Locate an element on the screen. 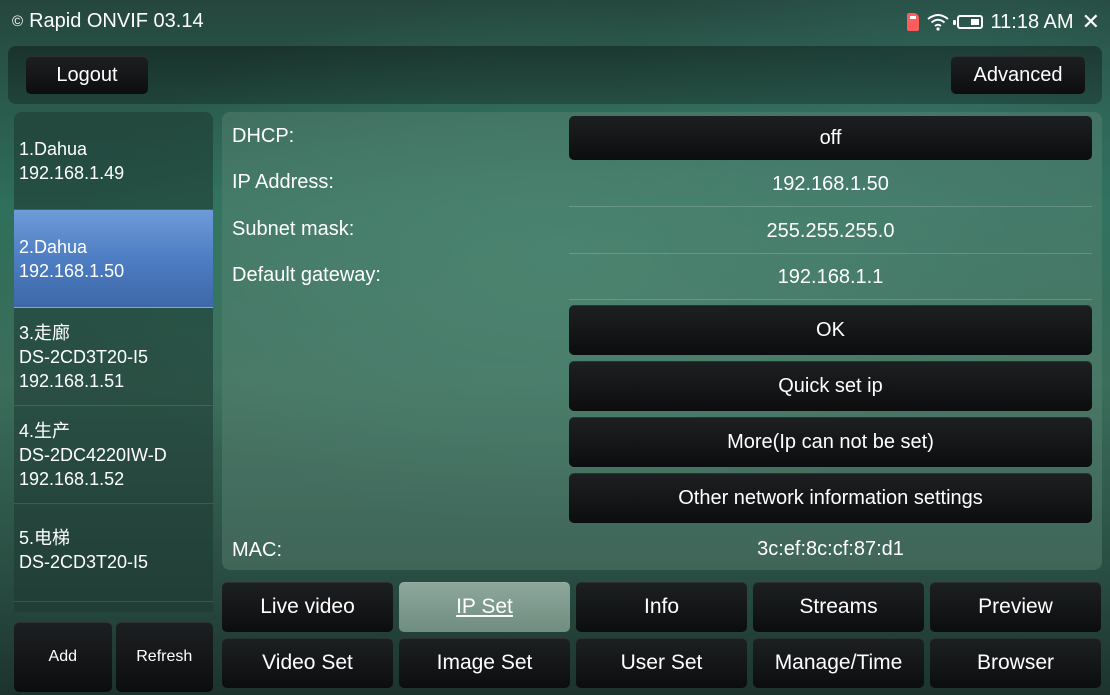 The width and height of the screenshot is (1110, 695). device-name: 5.电梯 is located at coordinates (45, 538).